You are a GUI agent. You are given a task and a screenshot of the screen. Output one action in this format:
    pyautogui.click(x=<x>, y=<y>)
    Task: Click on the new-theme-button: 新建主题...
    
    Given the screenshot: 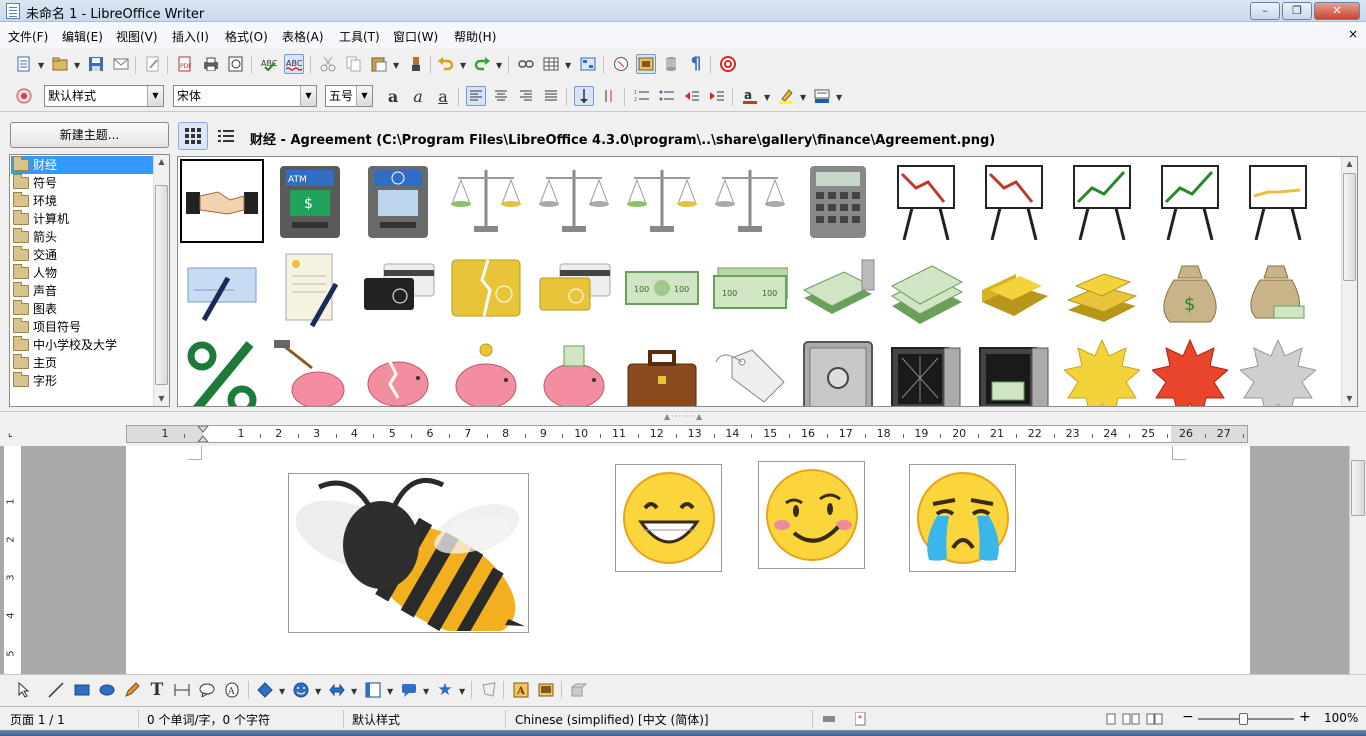 What is the action you would take?
    pyautogui.click(x=89, y=135)
    